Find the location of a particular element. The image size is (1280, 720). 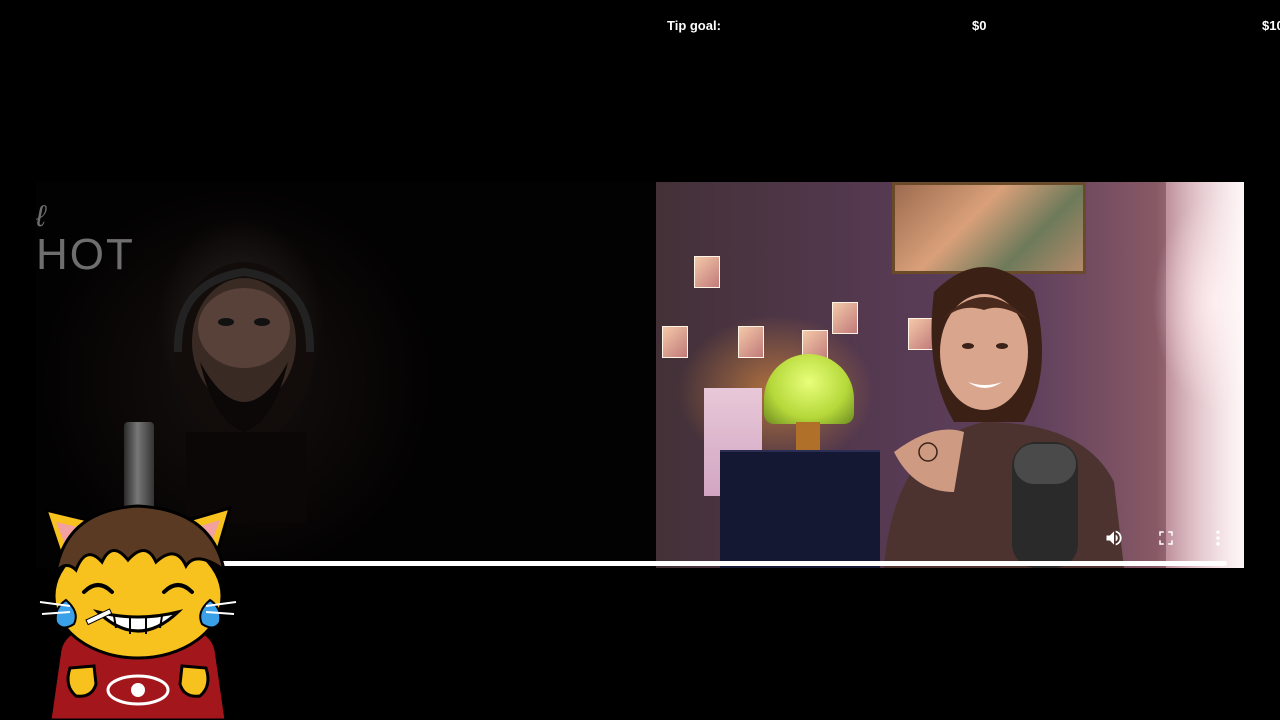

neon-sign: ℓ HOT is located at coordinates (85, 239).